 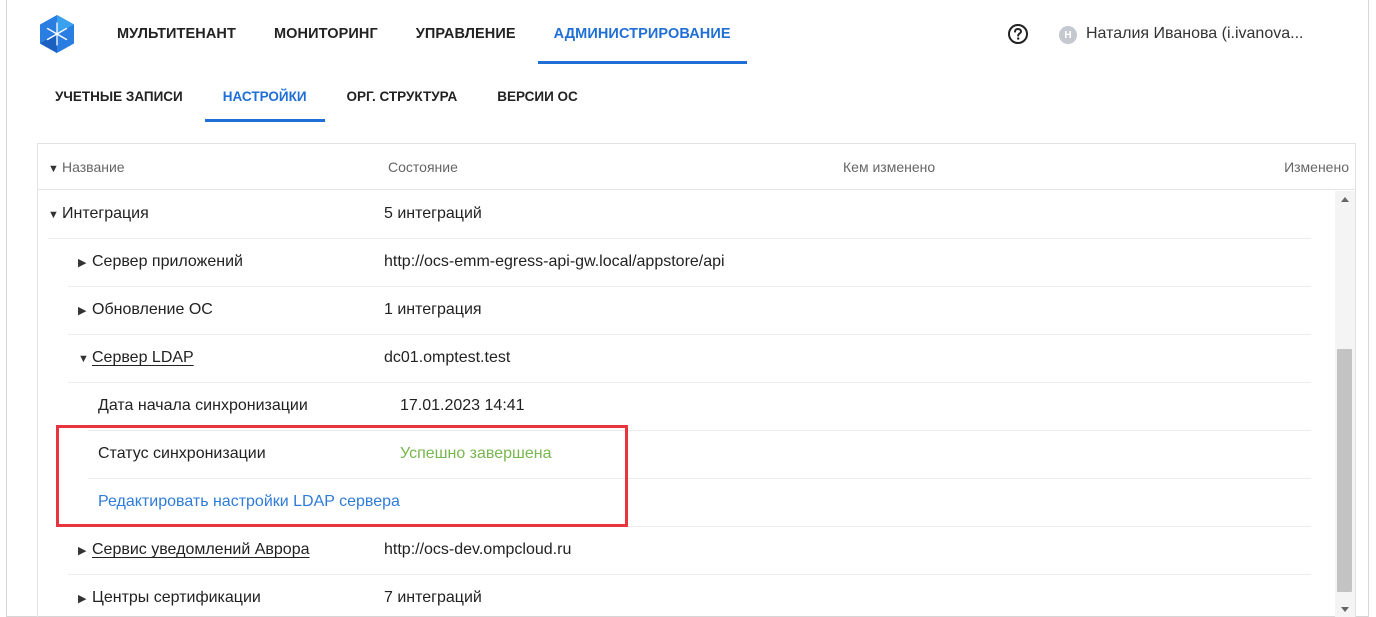 I want to click on scrollbar-thumb, so click(x=1344, y=470).